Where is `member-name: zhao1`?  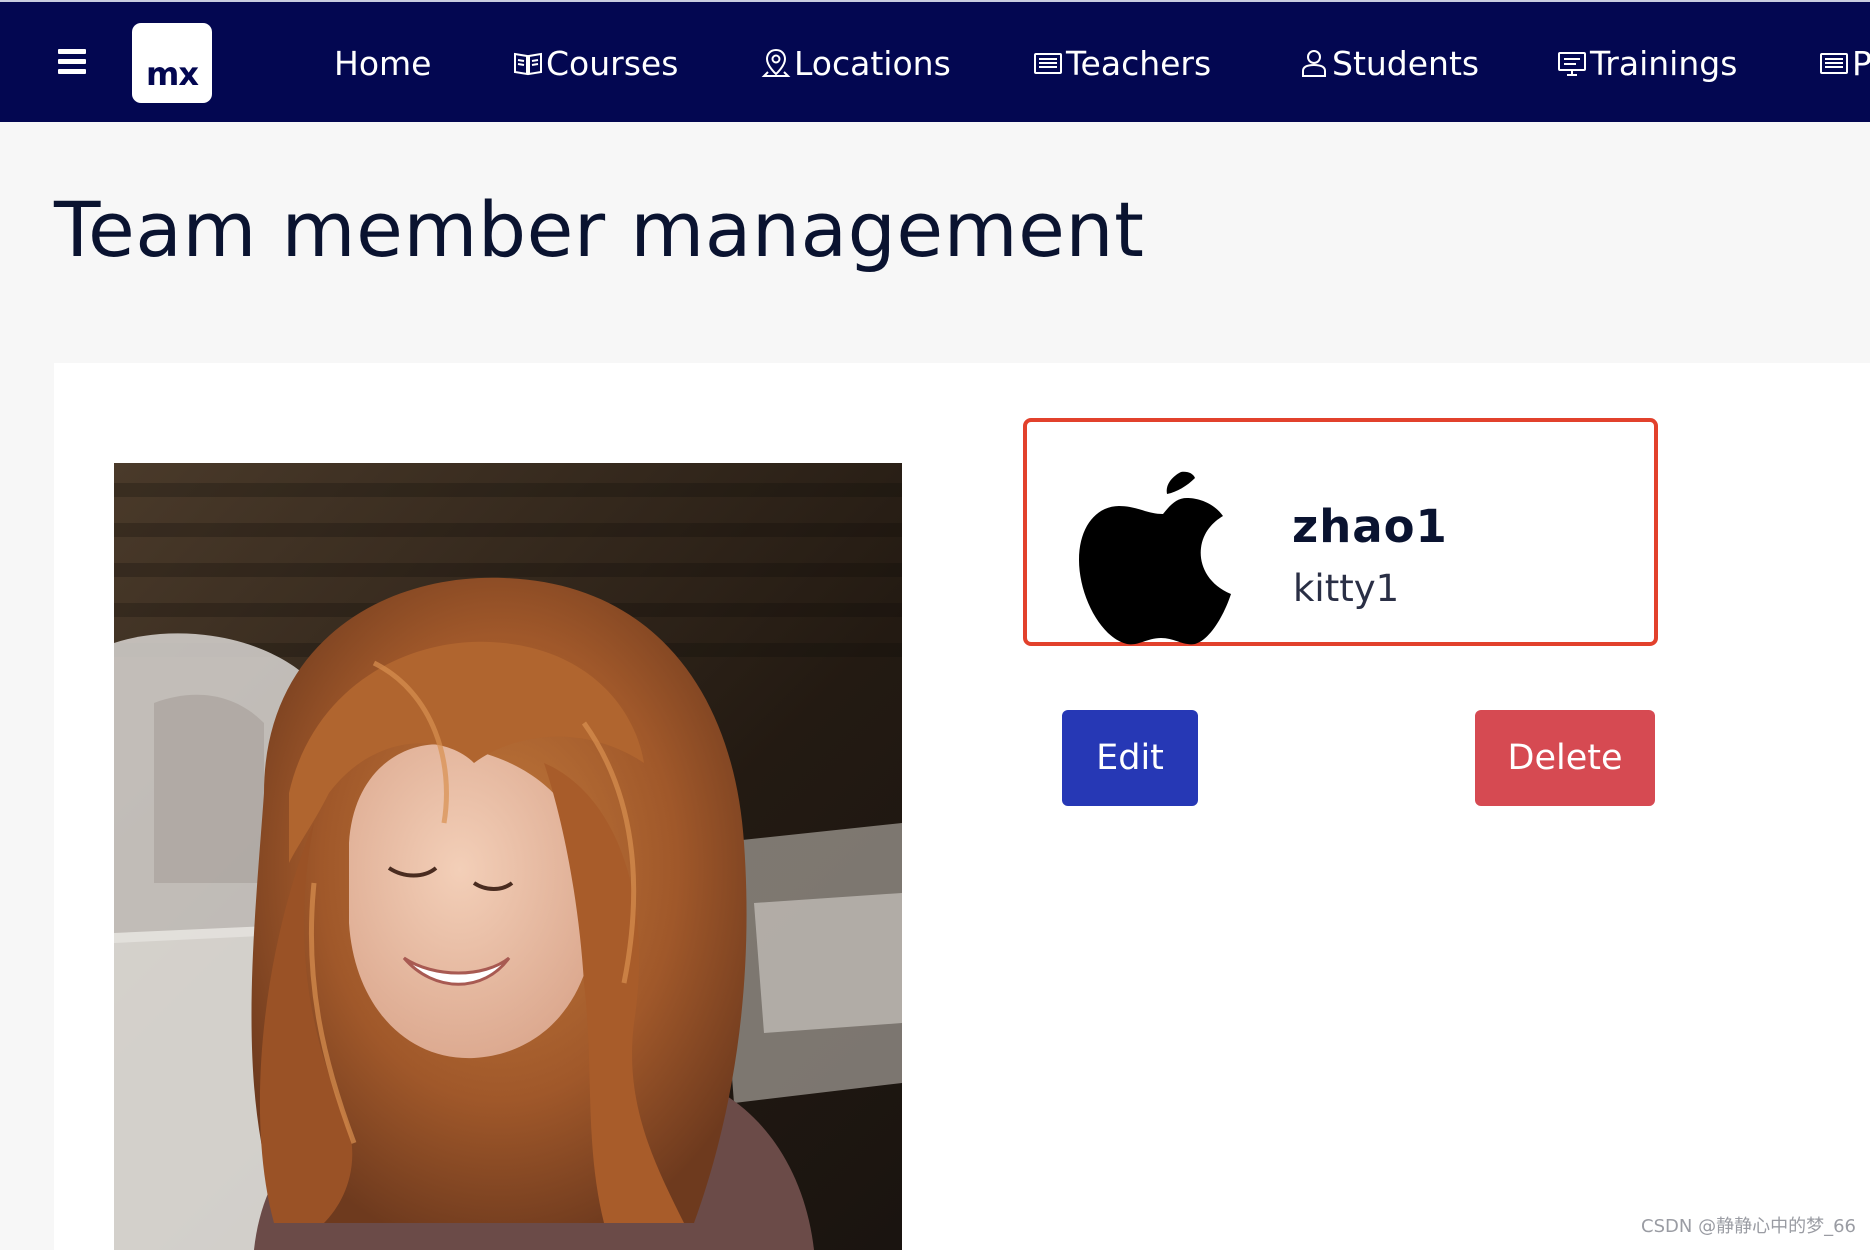
member-name: zhao1 is located at coordinates (1370, 526).